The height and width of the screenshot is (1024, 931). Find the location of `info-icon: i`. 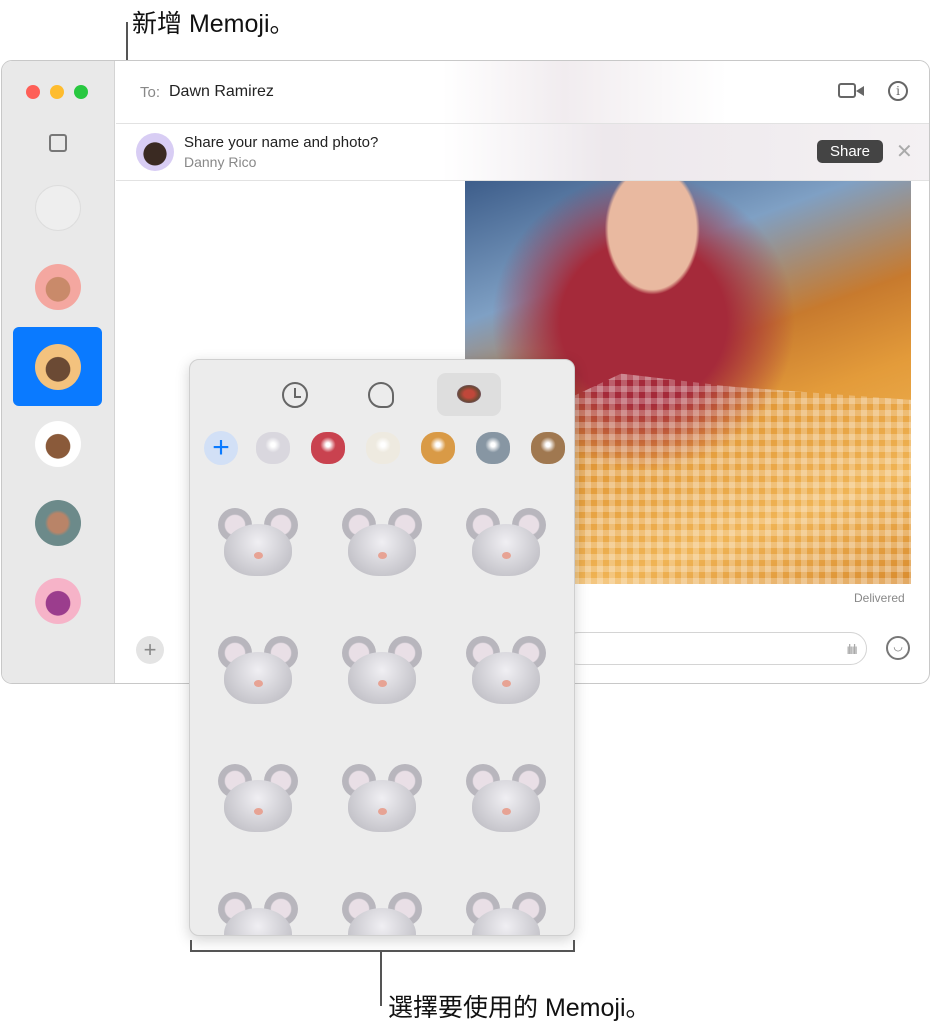

info-icon: i is located at coordinates (898, 91).